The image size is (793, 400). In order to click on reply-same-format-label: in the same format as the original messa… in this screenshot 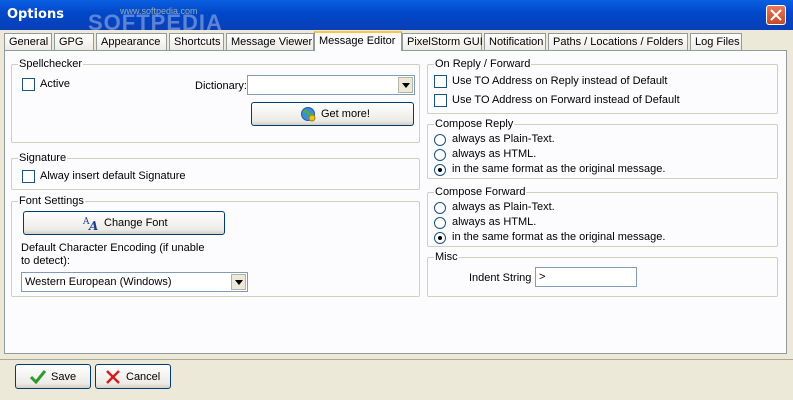, I will do `click(559, 169)`.